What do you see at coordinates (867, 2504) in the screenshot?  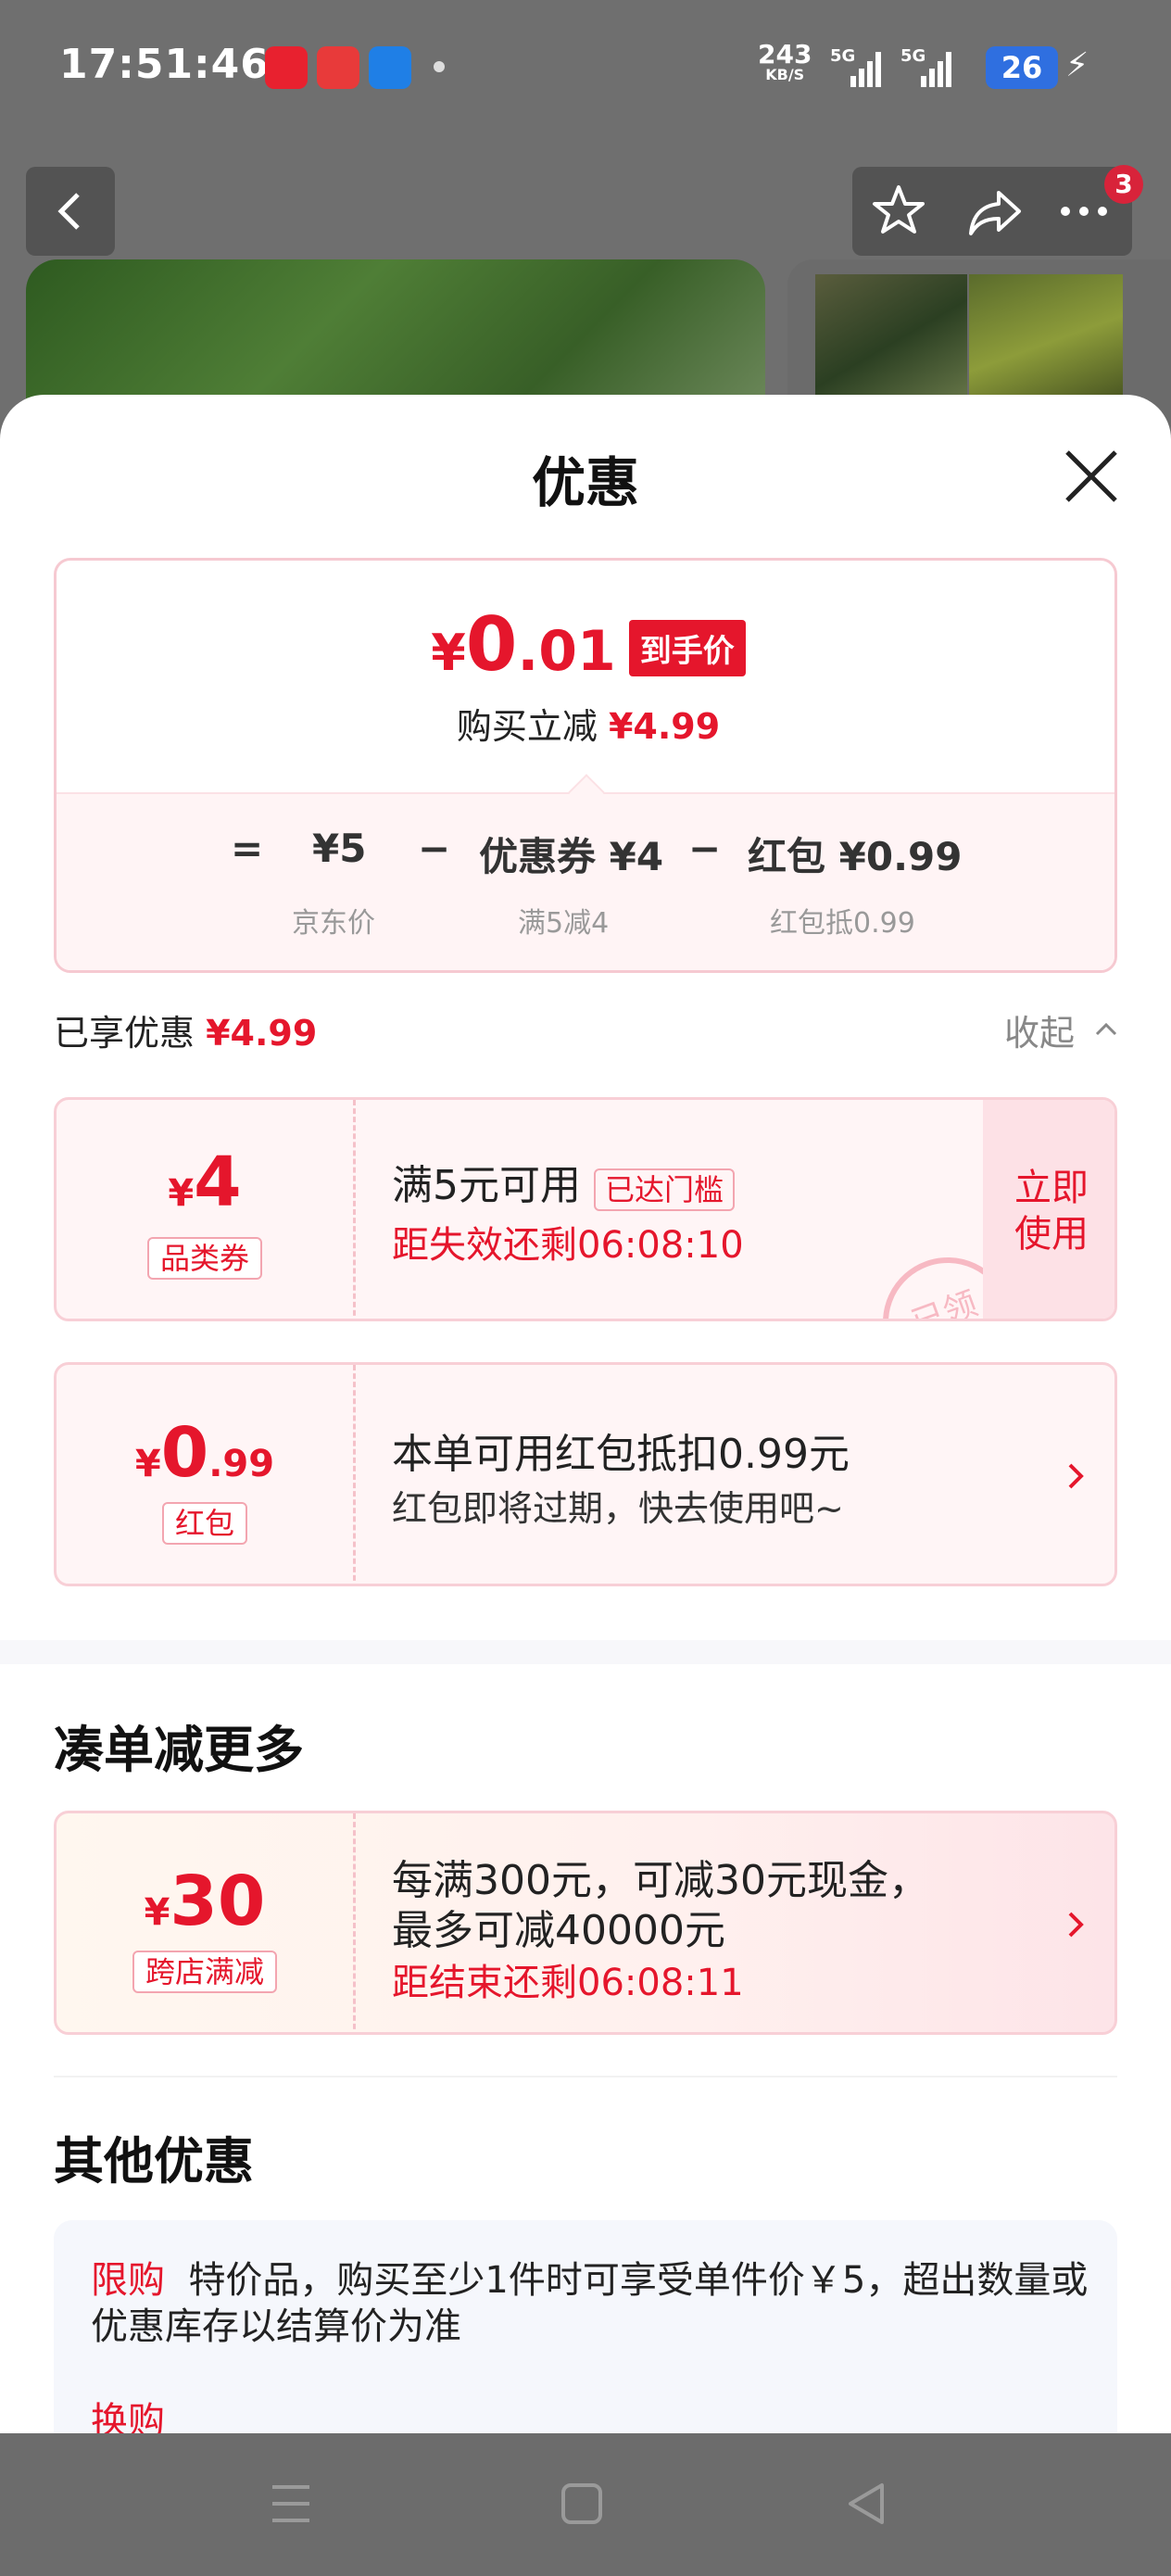 I see `back-nav-icon` at bounding box center [867, 2504].